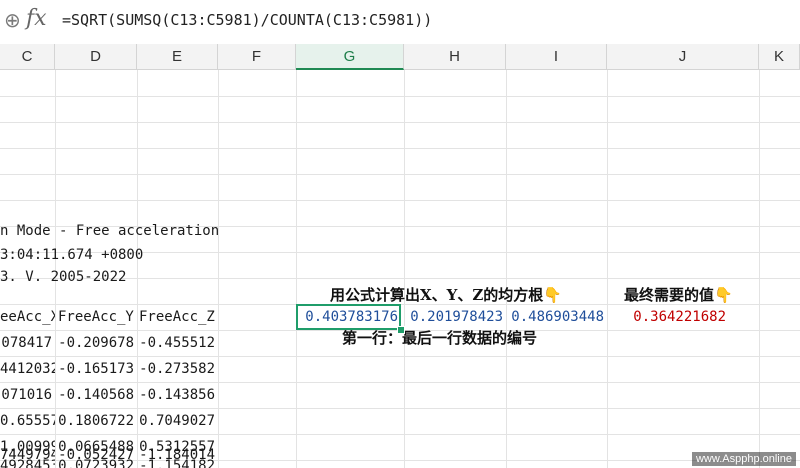  What do you see at coordinates (683, 57) in the screenshot?
I see `column-header-j: J` at bounding box center [683, 57].